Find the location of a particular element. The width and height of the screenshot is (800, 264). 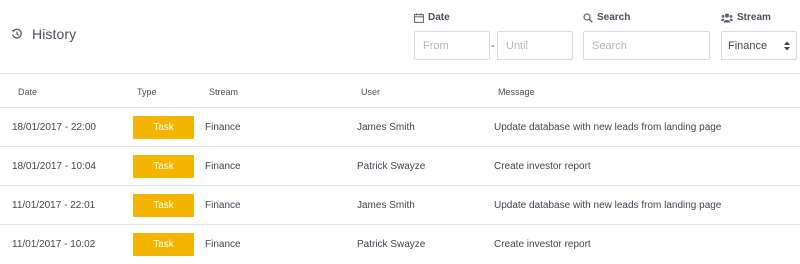

stream-label-text: Stream is located at coordinates (754, 17).